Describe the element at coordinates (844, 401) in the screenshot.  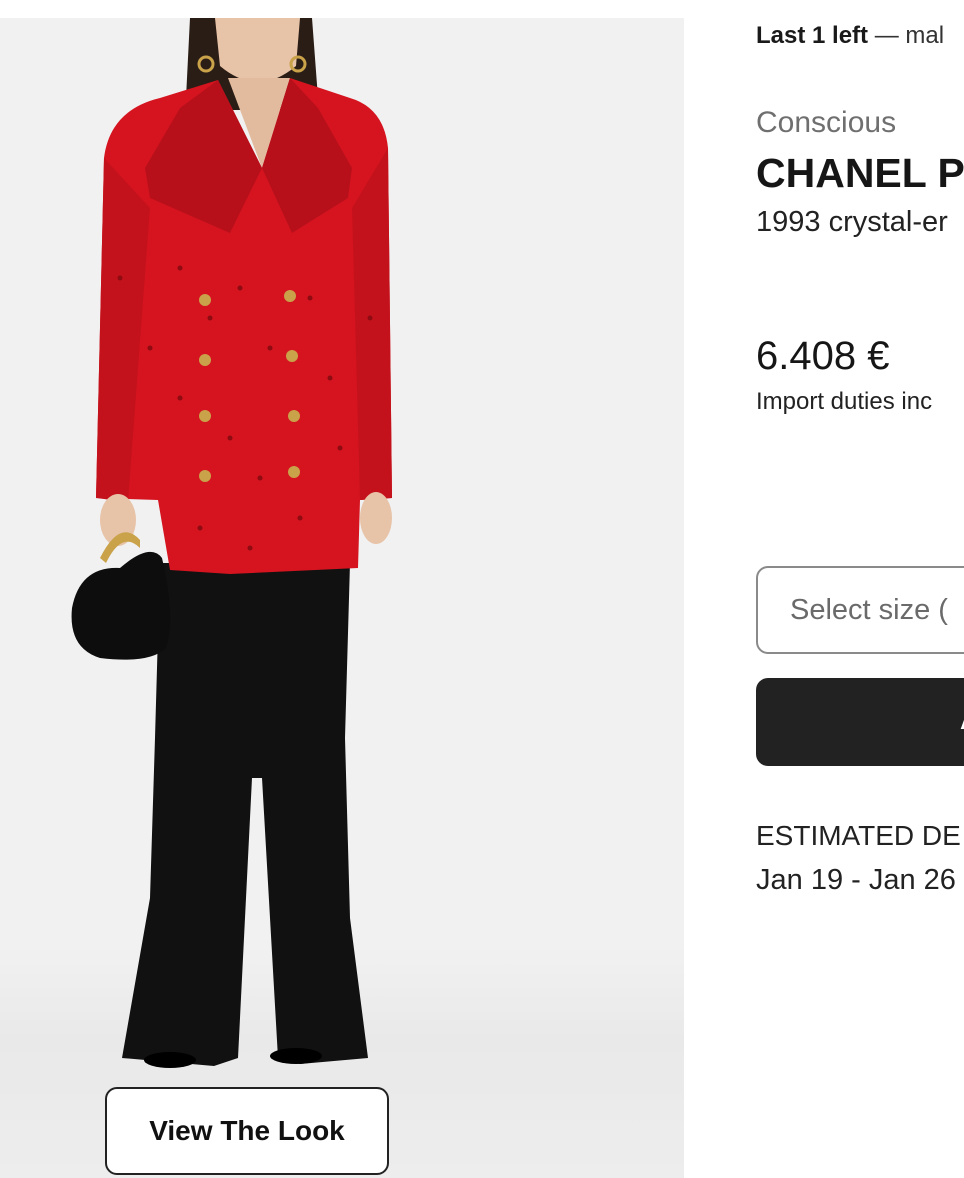
I see `import-duties-note: Import duties inc` at that location.